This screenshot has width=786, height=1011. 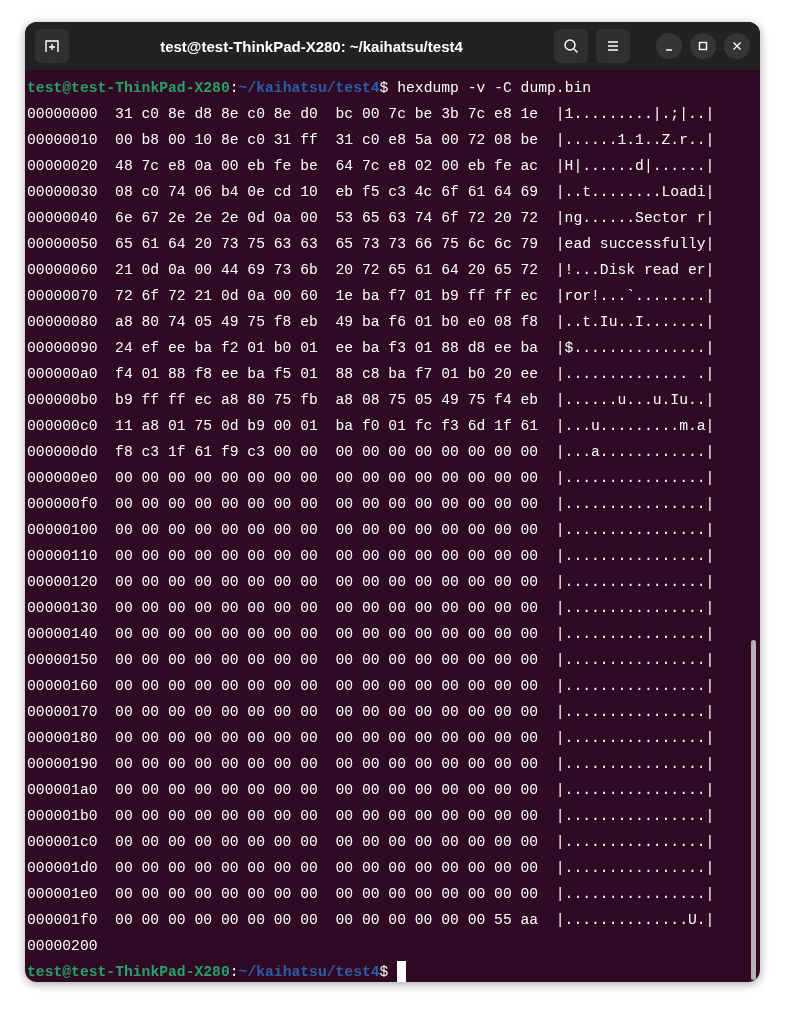 I want to click on hex-offset: 000001d0, so click(x=62, y=868).